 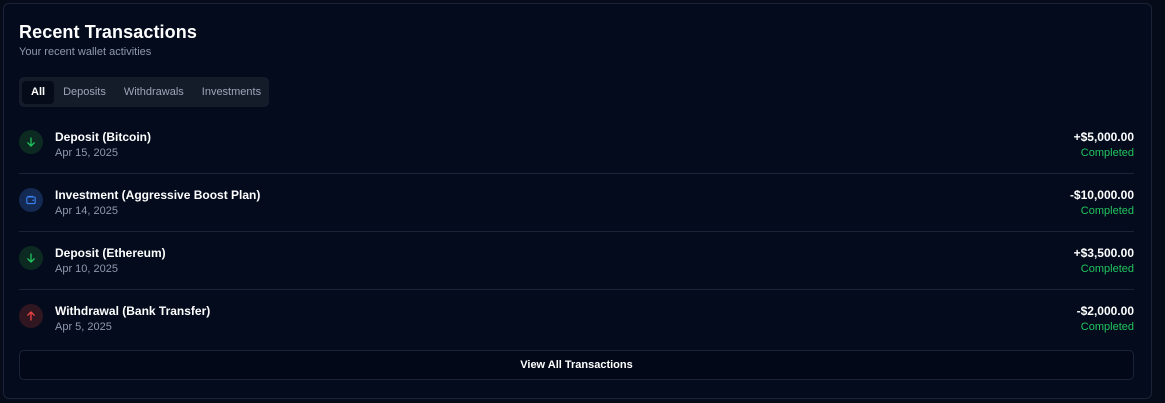 I want to click on transaction-title: Withdrawal (Bank Transfer), so click(x=133, y=311).